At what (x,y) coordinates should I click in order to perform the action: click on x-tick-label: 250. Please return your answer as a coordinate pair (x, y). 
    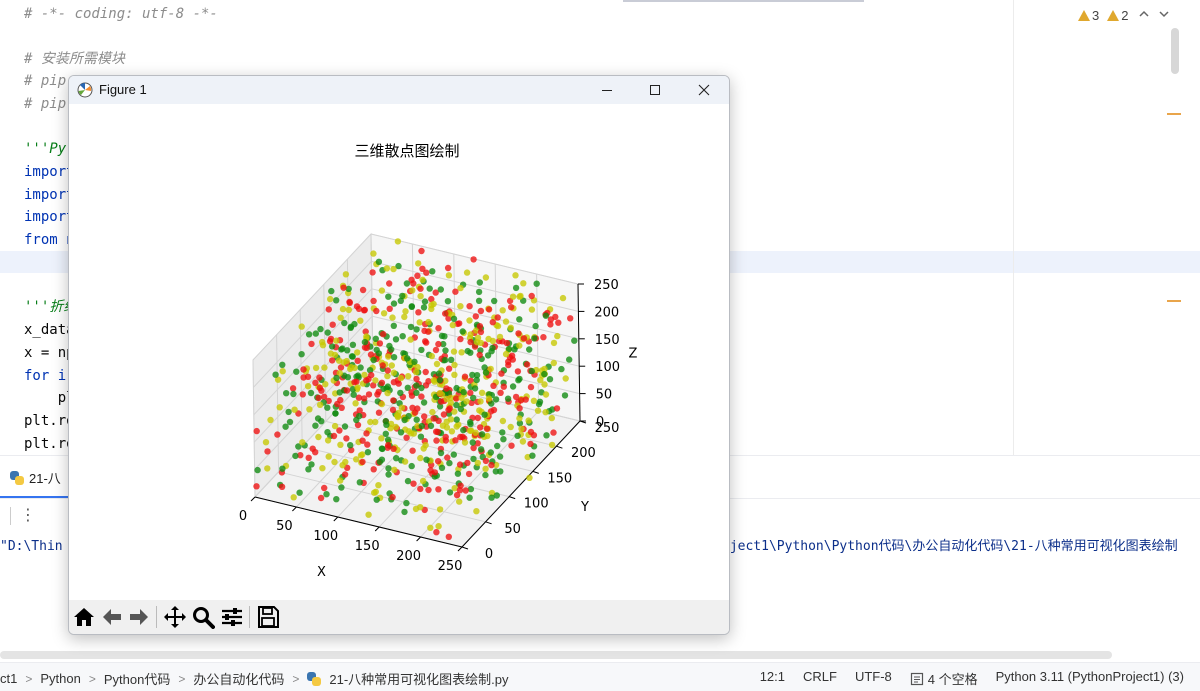
    Looking at the image, I should click on (450, 566).